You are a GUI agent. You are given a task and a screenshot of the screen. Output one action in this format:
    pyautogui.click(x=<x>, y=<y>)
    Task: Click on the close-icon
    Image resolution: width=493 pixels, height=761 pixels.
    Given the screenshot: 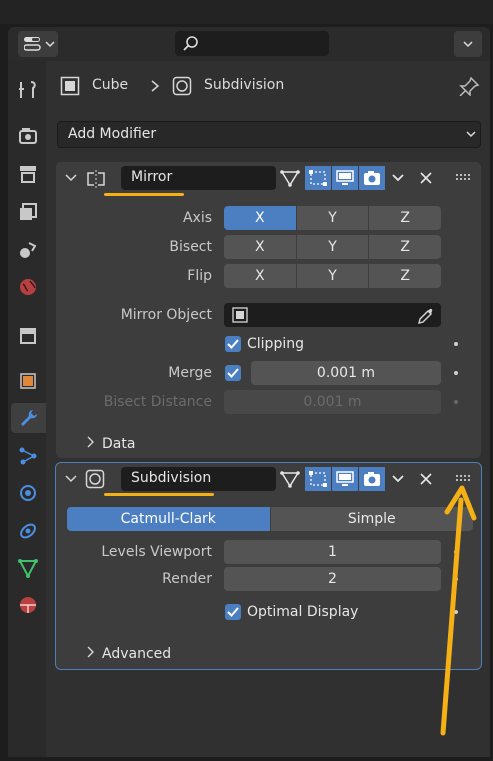 What is the action you would take?
    pyautogui.click(x=426, y=178)
    